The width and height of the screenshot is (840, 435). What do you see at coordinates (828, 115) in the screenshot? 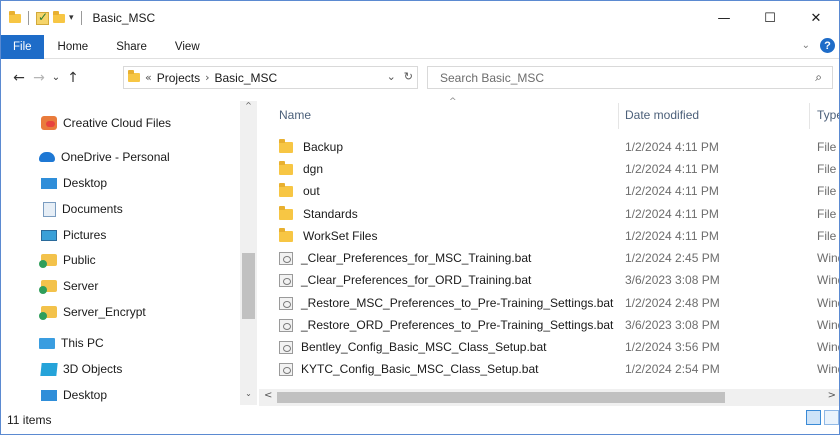
I see `column-header-type: Type` at bounding box center [828, 115].